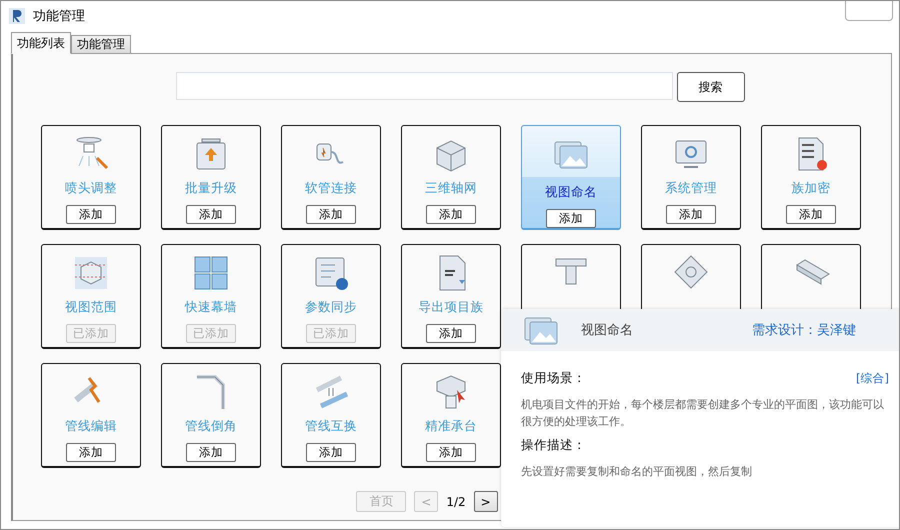  Describe the element at coordinates (451, 426) in the screenshot. I see `feature-label: 精准承台` at that location.